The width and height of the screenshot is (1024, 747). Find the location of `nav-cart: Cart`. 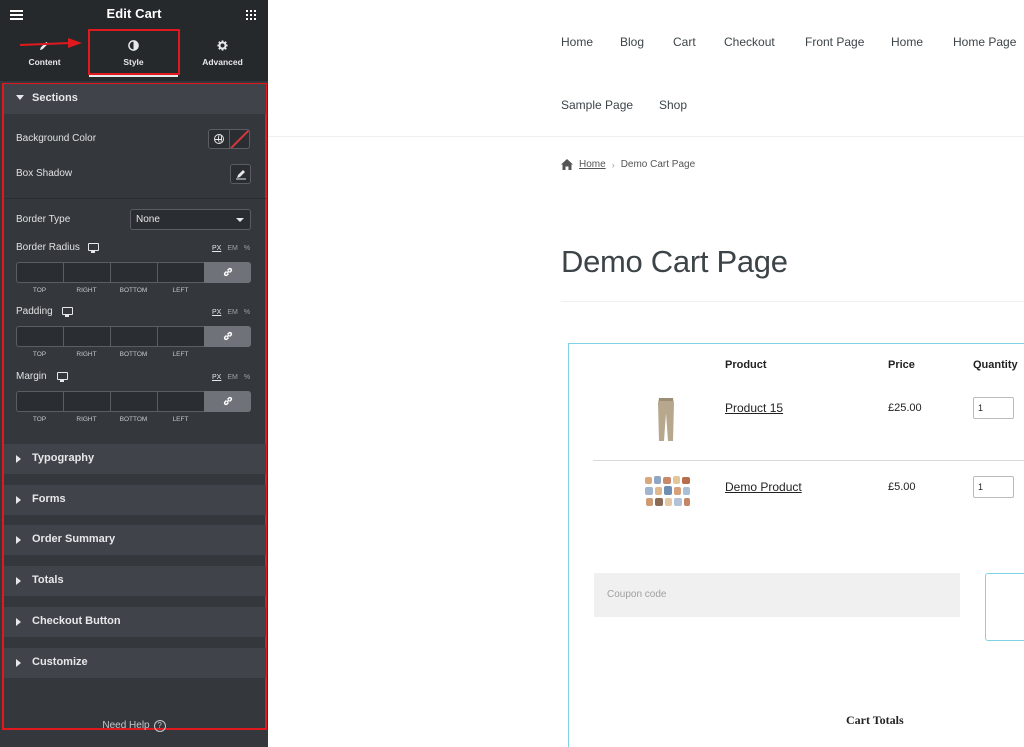

nav-cart: Cart is located at coordinates (684, 42).